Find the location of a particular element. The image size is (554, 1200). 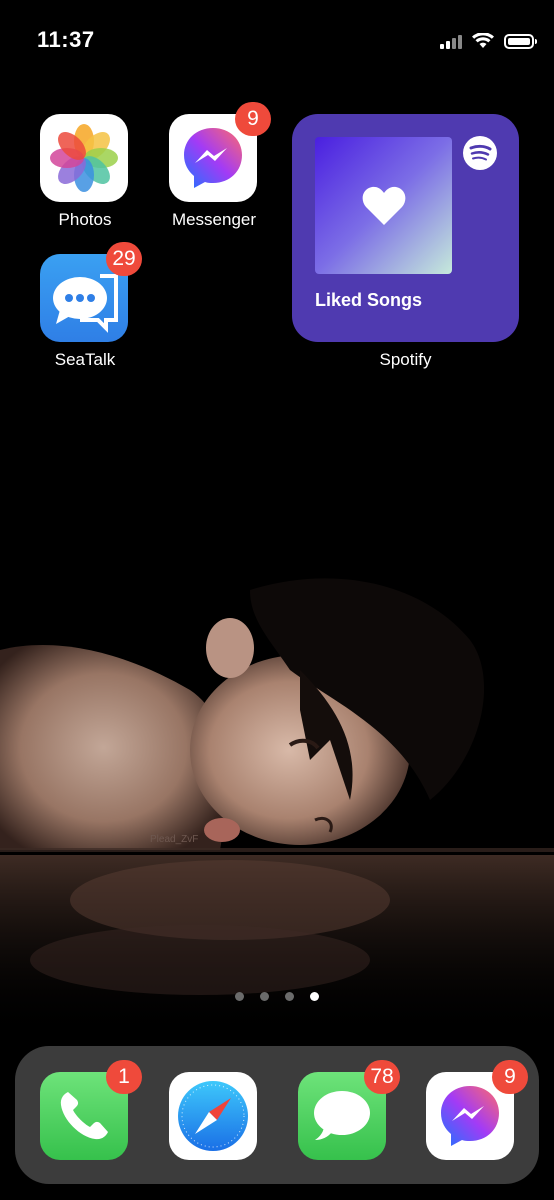

notification-badge: 78 is located at coordinates (382, 1077).